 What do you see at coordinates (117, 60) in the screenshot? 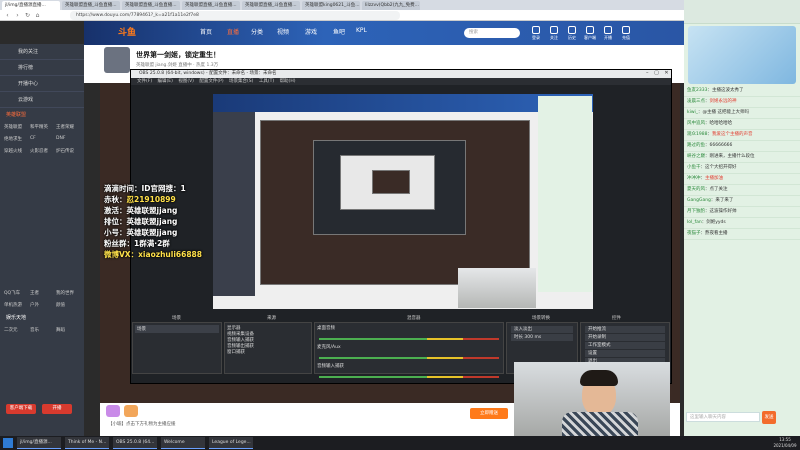
I see `avatar` at bounding box center [117, 60].